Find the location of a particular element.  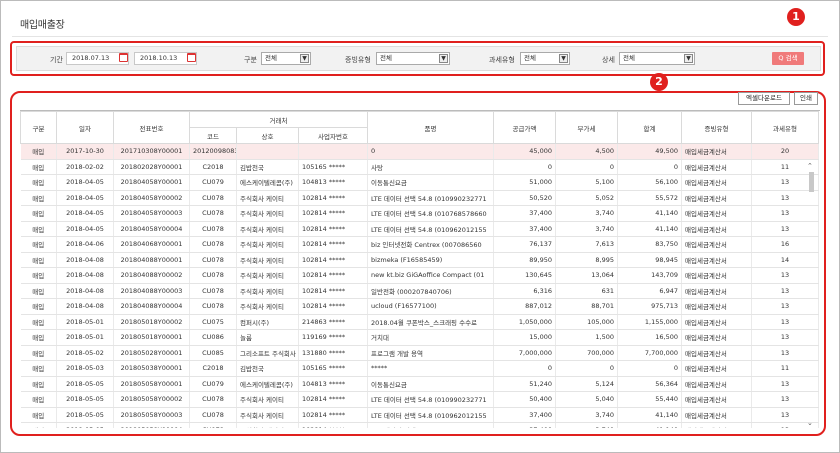

evidence-select-value: 전체 is located at coordinates (386, 58).